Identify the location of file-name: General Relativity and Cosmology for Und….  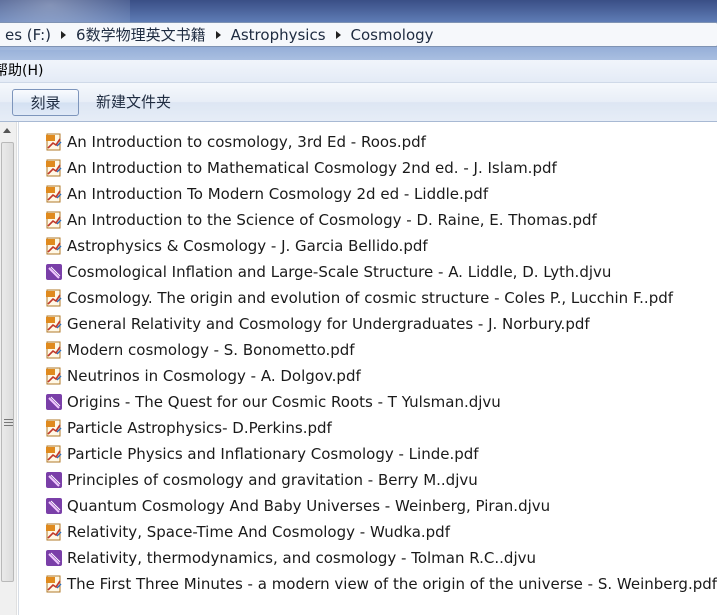
(328, 324).